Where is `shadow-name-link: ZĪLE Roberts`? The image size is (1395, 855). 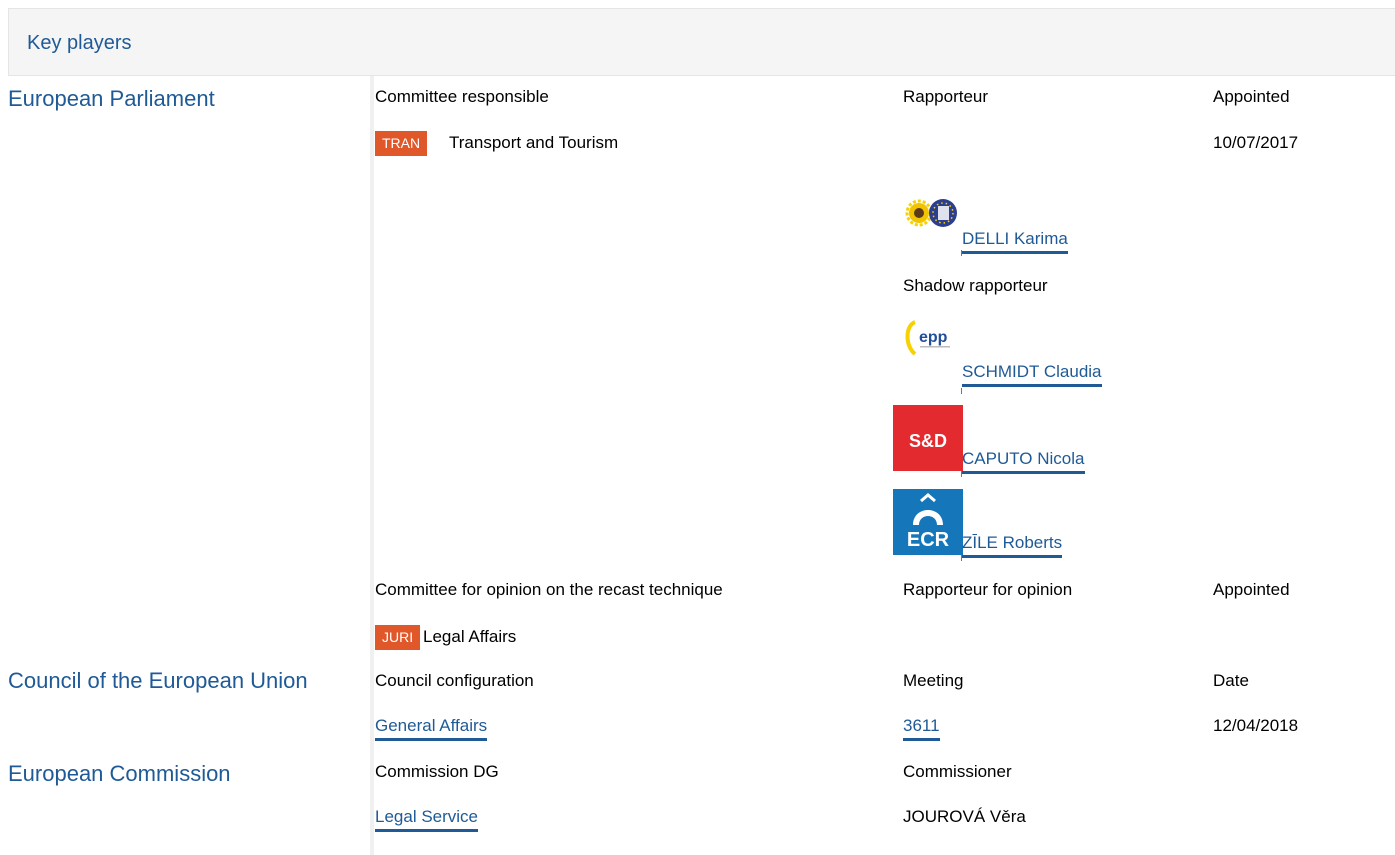
shadow-name-link: ZĪLE Roberts is located at coordinates (1012, 545).